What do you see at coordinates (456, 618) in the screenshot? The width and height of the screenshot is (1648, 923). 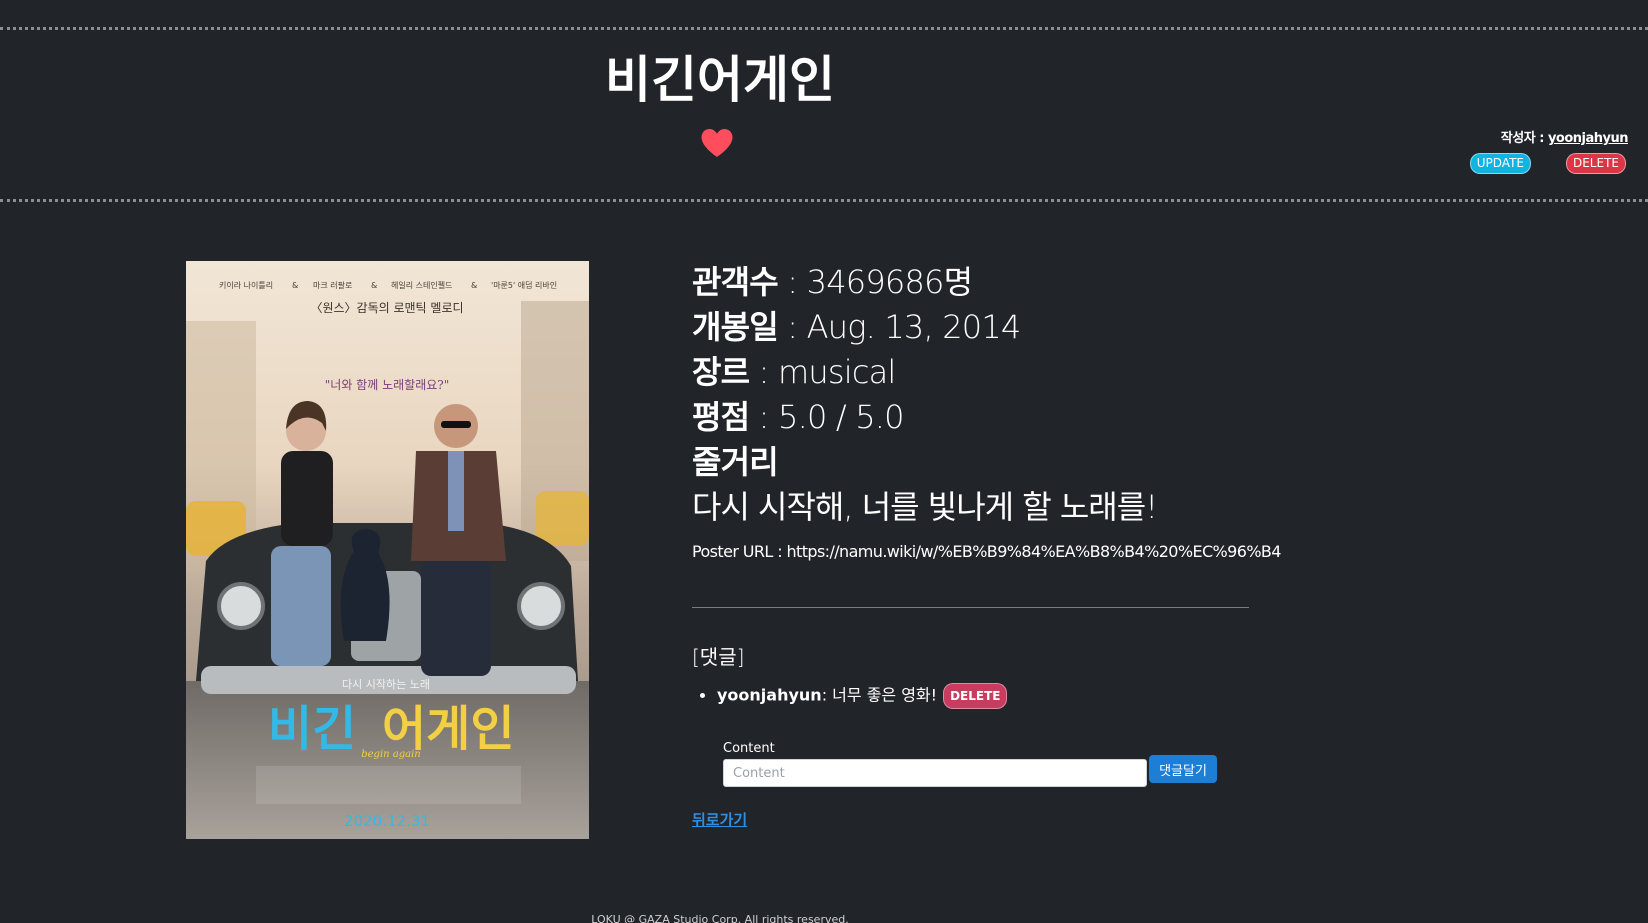 I see `poster-man-legs` at bounding box center [456, 618].